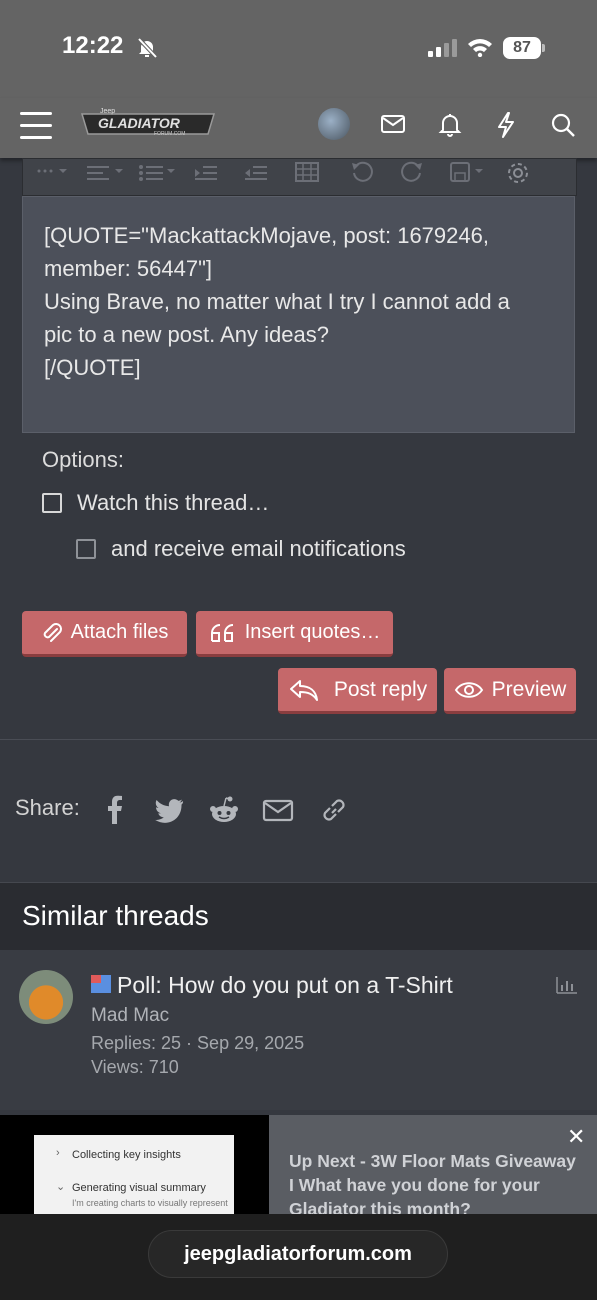  Describe the element at coordinates (92, 367) in the screenshot. I see `editor-line: [/QUOTE]` at that location.